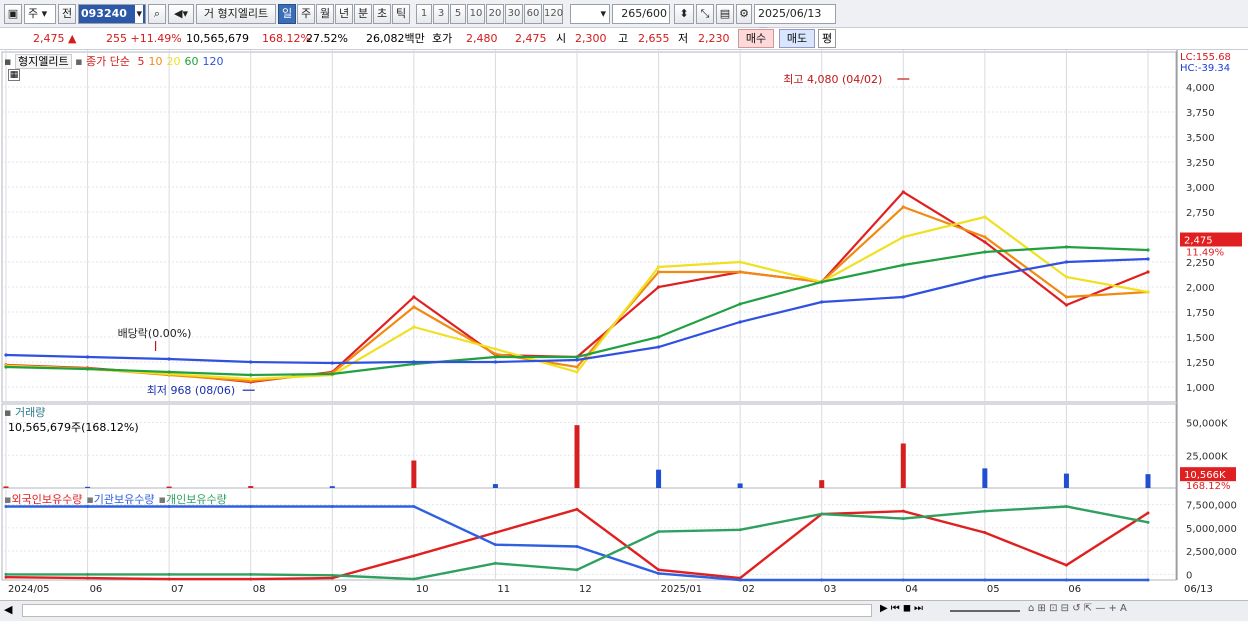 Image resolution: width=1248 pixels, height=621 pixels. I want to click on turnover-rate: 27.52%, so click(327, 38).